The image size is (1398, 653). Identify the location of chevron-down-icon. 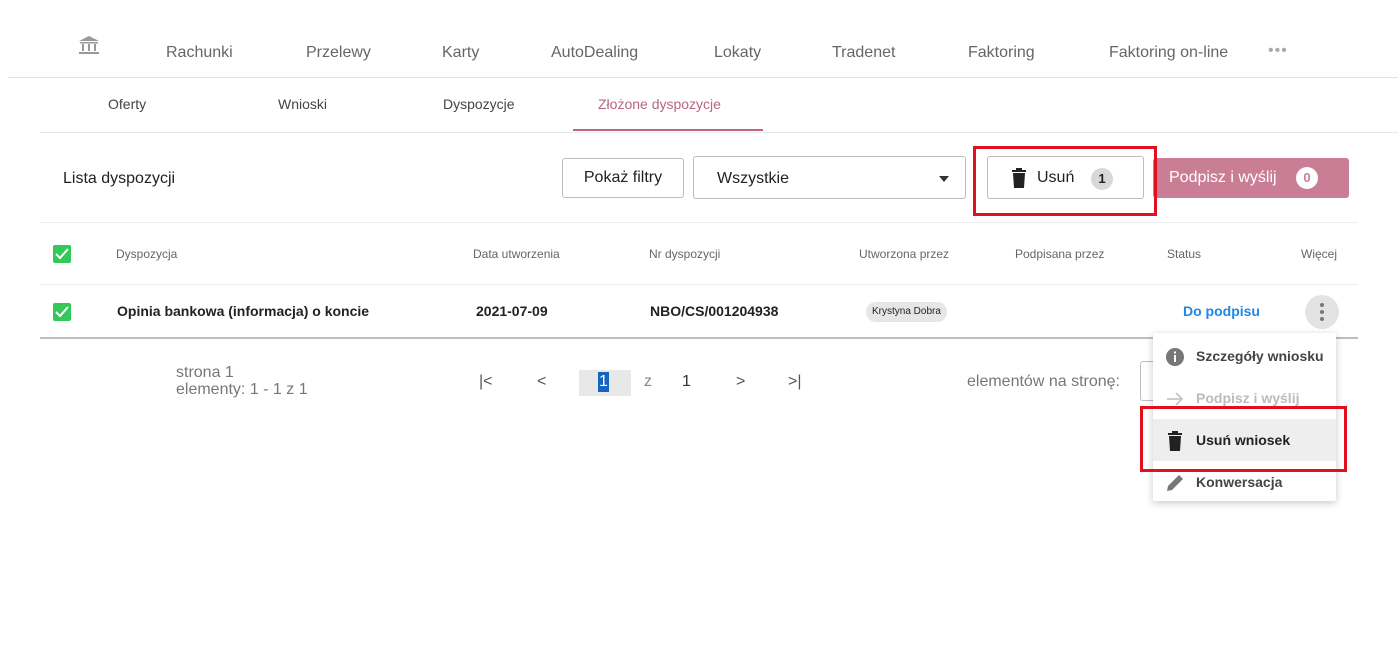
(944, 179).